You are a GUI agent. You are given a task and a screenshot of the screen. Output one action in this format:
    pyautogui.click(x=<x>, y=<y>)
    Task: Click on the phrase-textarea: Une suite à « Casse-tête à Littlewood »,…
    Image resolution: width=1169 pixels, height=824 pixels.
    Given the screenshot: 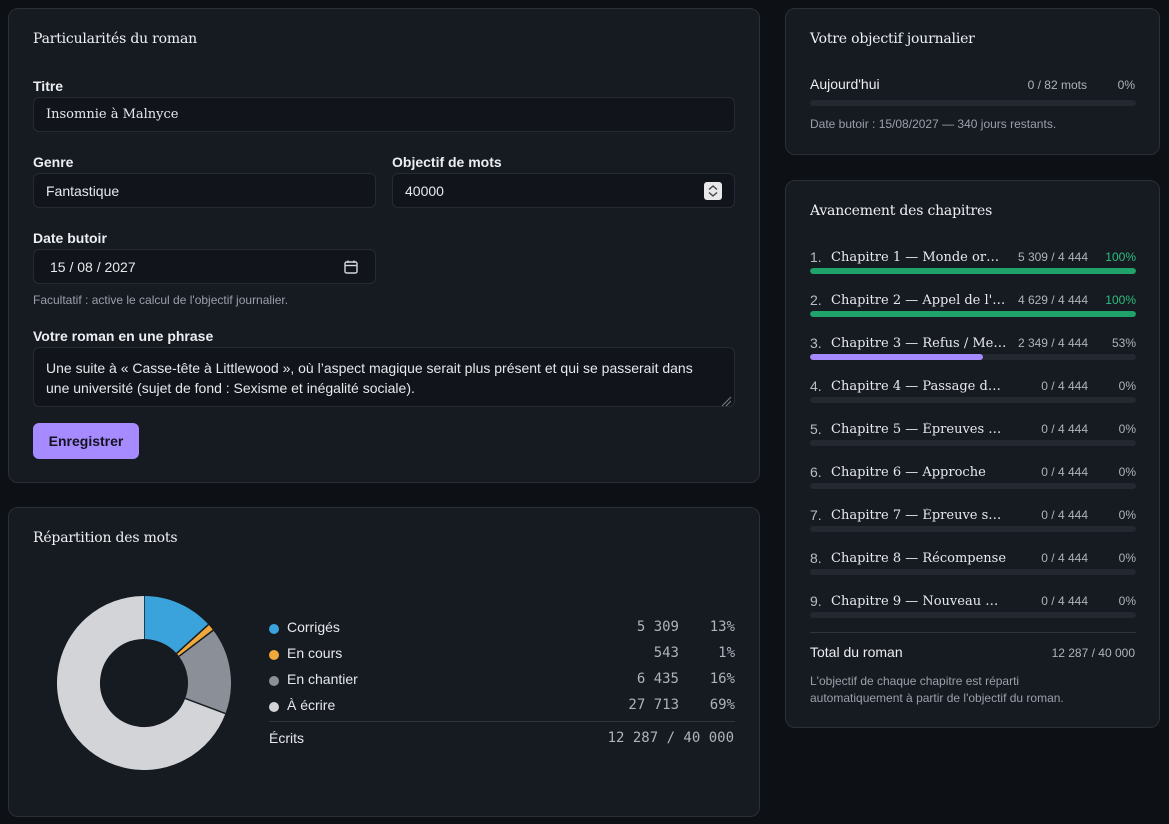 What is the action you would take?
    pyautogui.click(x=384, y=377)
    